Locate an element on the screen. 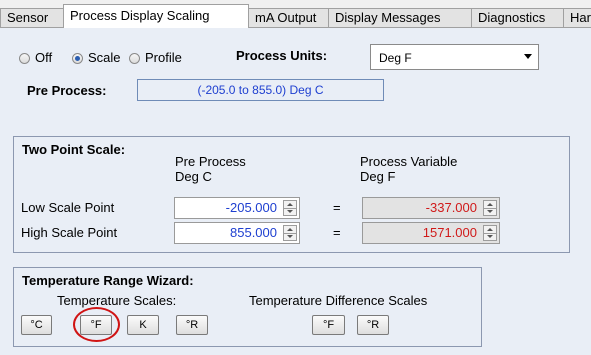 This screenshot has height=355, width=591. pre-process-column-header: Pre Process is located at coordinates (210, 161).